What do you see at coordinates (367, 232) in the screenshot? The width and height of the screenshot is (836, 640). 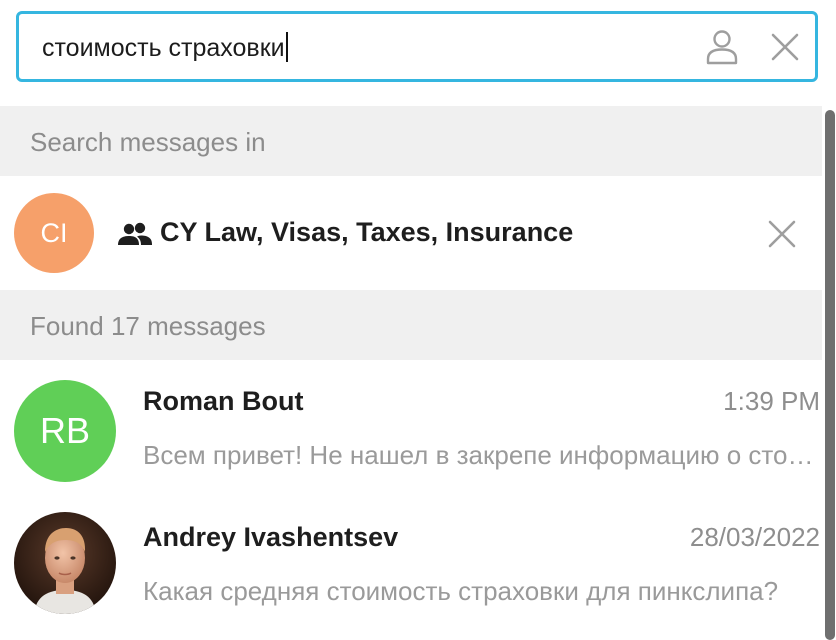 I see `chat-name: CY Law, Visas, Taxes, Insurance` at bounding box center [367, 232].